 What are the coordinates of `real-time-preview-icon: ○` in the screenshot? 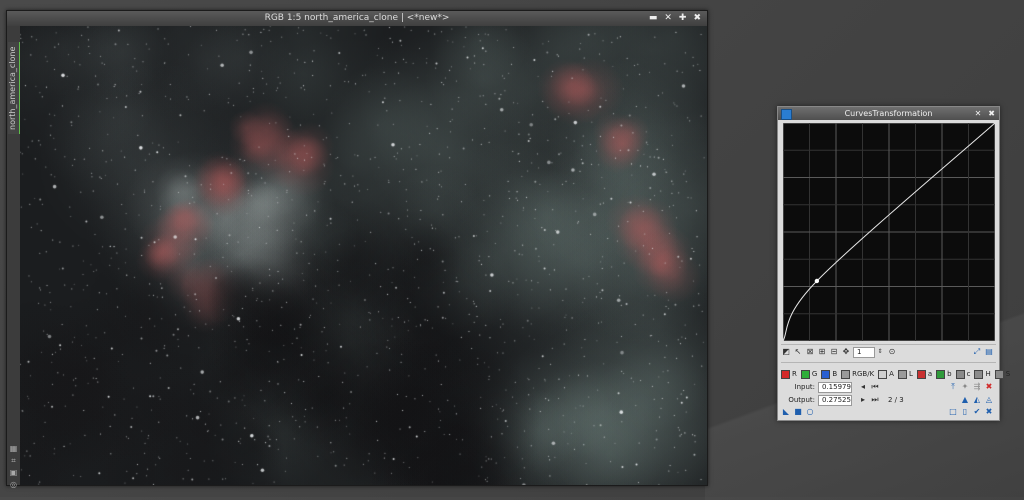 It's located at (810, 412).